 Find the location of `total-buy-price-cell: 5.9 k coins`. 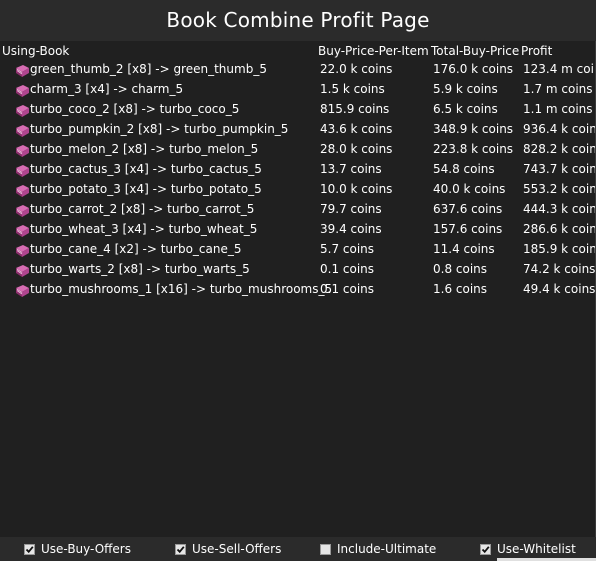

total-buy-price-cell: 5.9 k coins is located at coordinates (465, 89).